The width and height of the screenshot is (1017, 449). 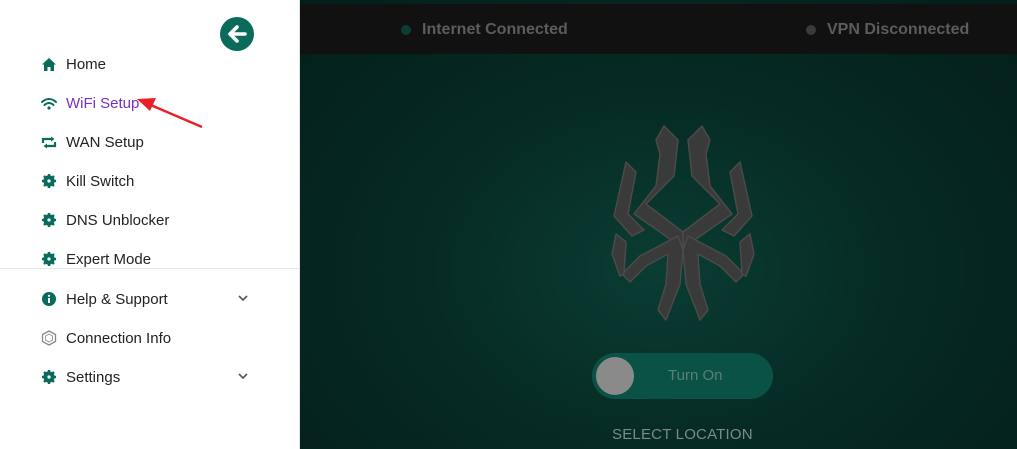 I want to click on home-icon, so click(x=49, y=64).